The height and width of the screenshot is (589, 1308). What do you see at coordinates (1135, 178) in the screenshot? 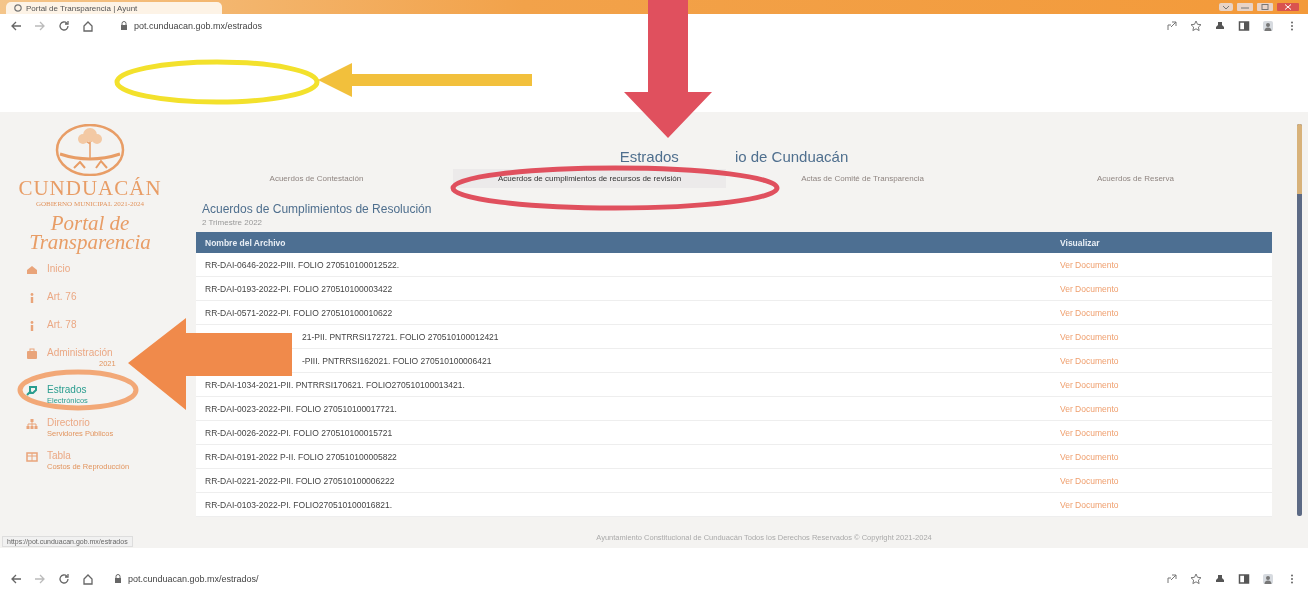
I see `tab: Acuerdos de Reserva` at bounding box center [1135, 178].